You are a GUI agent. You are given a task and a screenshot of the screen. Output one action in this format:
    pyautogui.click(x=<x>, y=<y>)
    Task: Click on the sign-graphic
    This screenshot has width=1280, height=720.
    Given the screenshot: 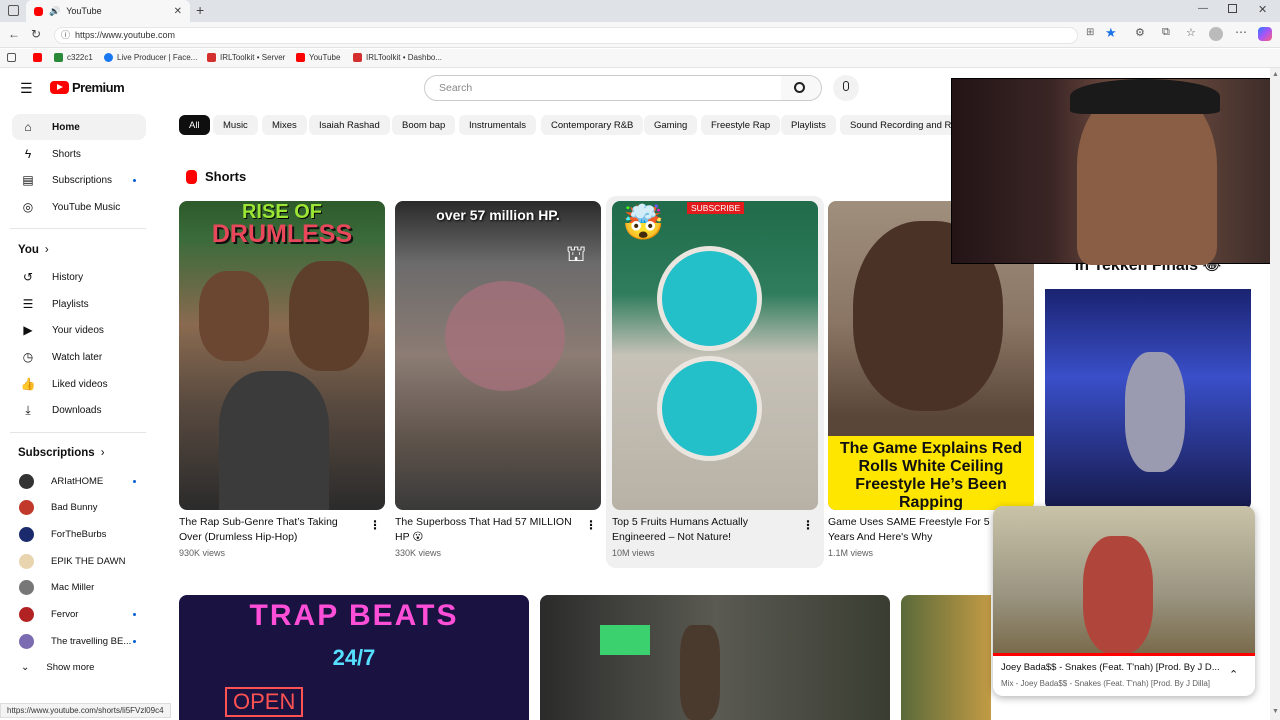 What is the action you would take?
    pyautogui.click(x=625, y=640)
    